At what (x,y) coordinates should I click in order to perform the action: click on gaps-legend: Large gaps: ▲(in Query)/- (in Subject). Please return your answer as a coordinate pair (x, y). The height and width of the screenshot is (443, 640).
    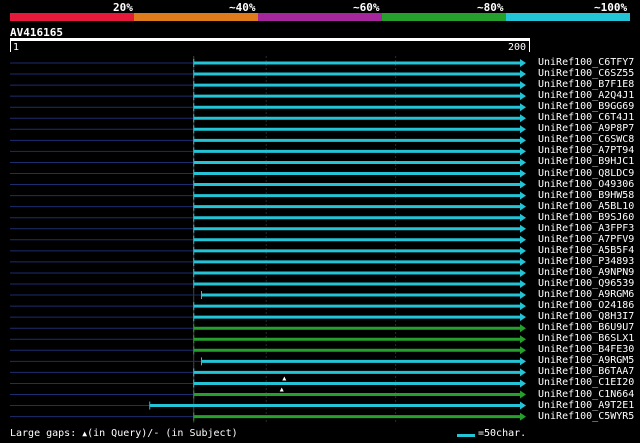
    Looking at the image, I should click on (124, 433).